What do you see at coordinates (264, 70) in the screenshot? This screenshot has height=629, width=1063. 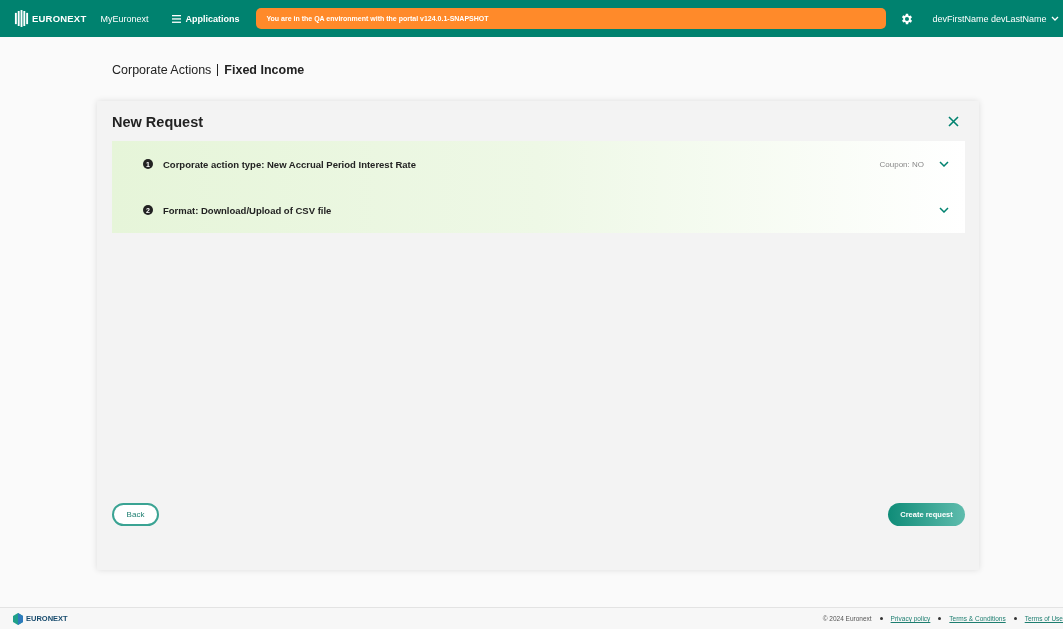 I see `breadcrumb-page: Fixed Income` at bounding box center [264, 70].